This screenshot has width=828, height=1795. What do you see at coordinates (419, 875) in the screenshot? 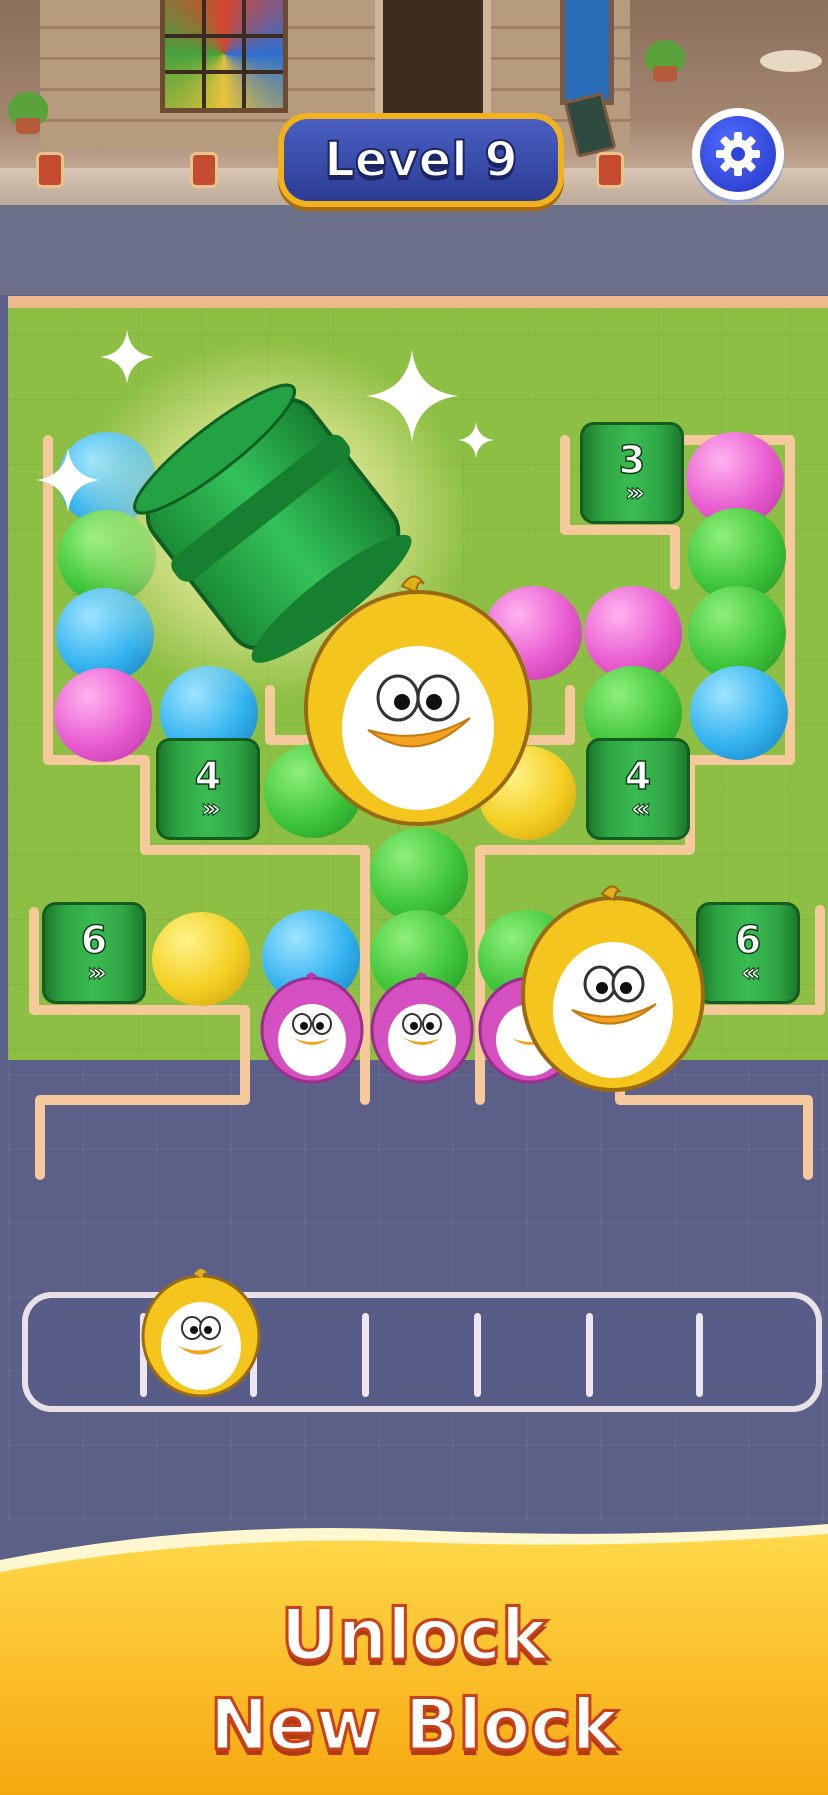
I see `ball-green` at bounding box center [419, 875].